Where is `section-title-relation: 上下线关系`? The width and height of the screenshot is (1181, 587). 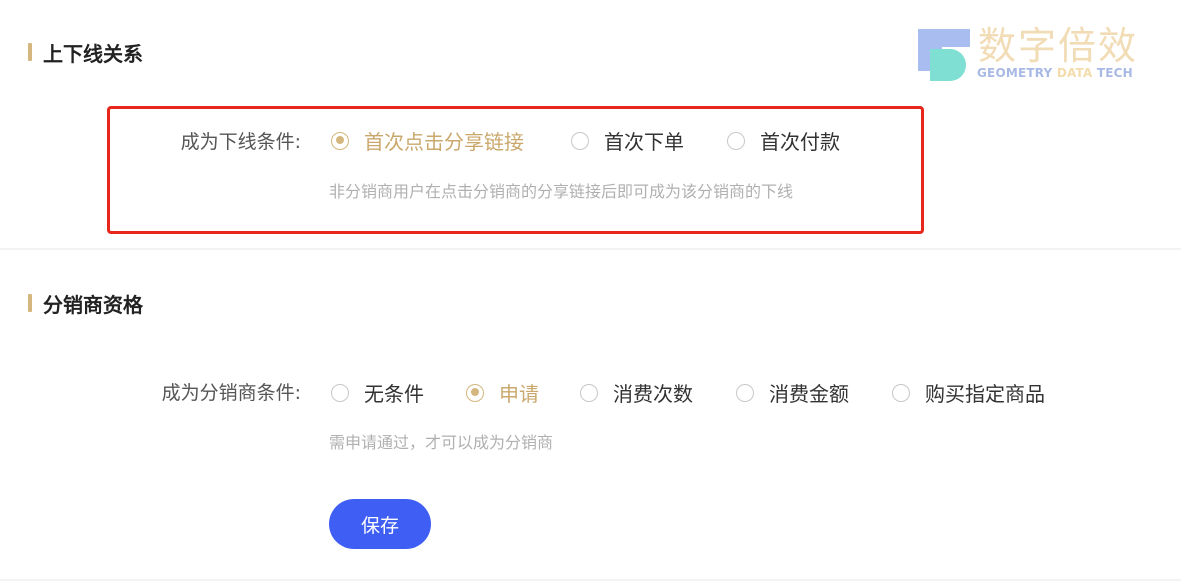
section-title-relation: 上下线关系 is located at coordinates (85, 53).